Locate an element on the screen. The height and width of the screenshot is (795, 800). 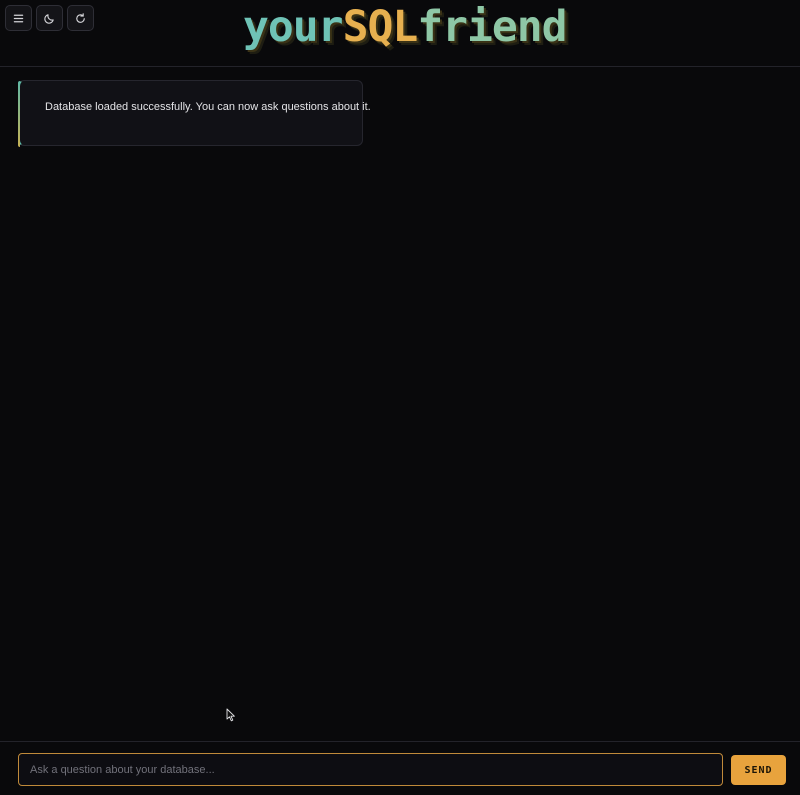
moon-icon is located at coordinates (49, 18).